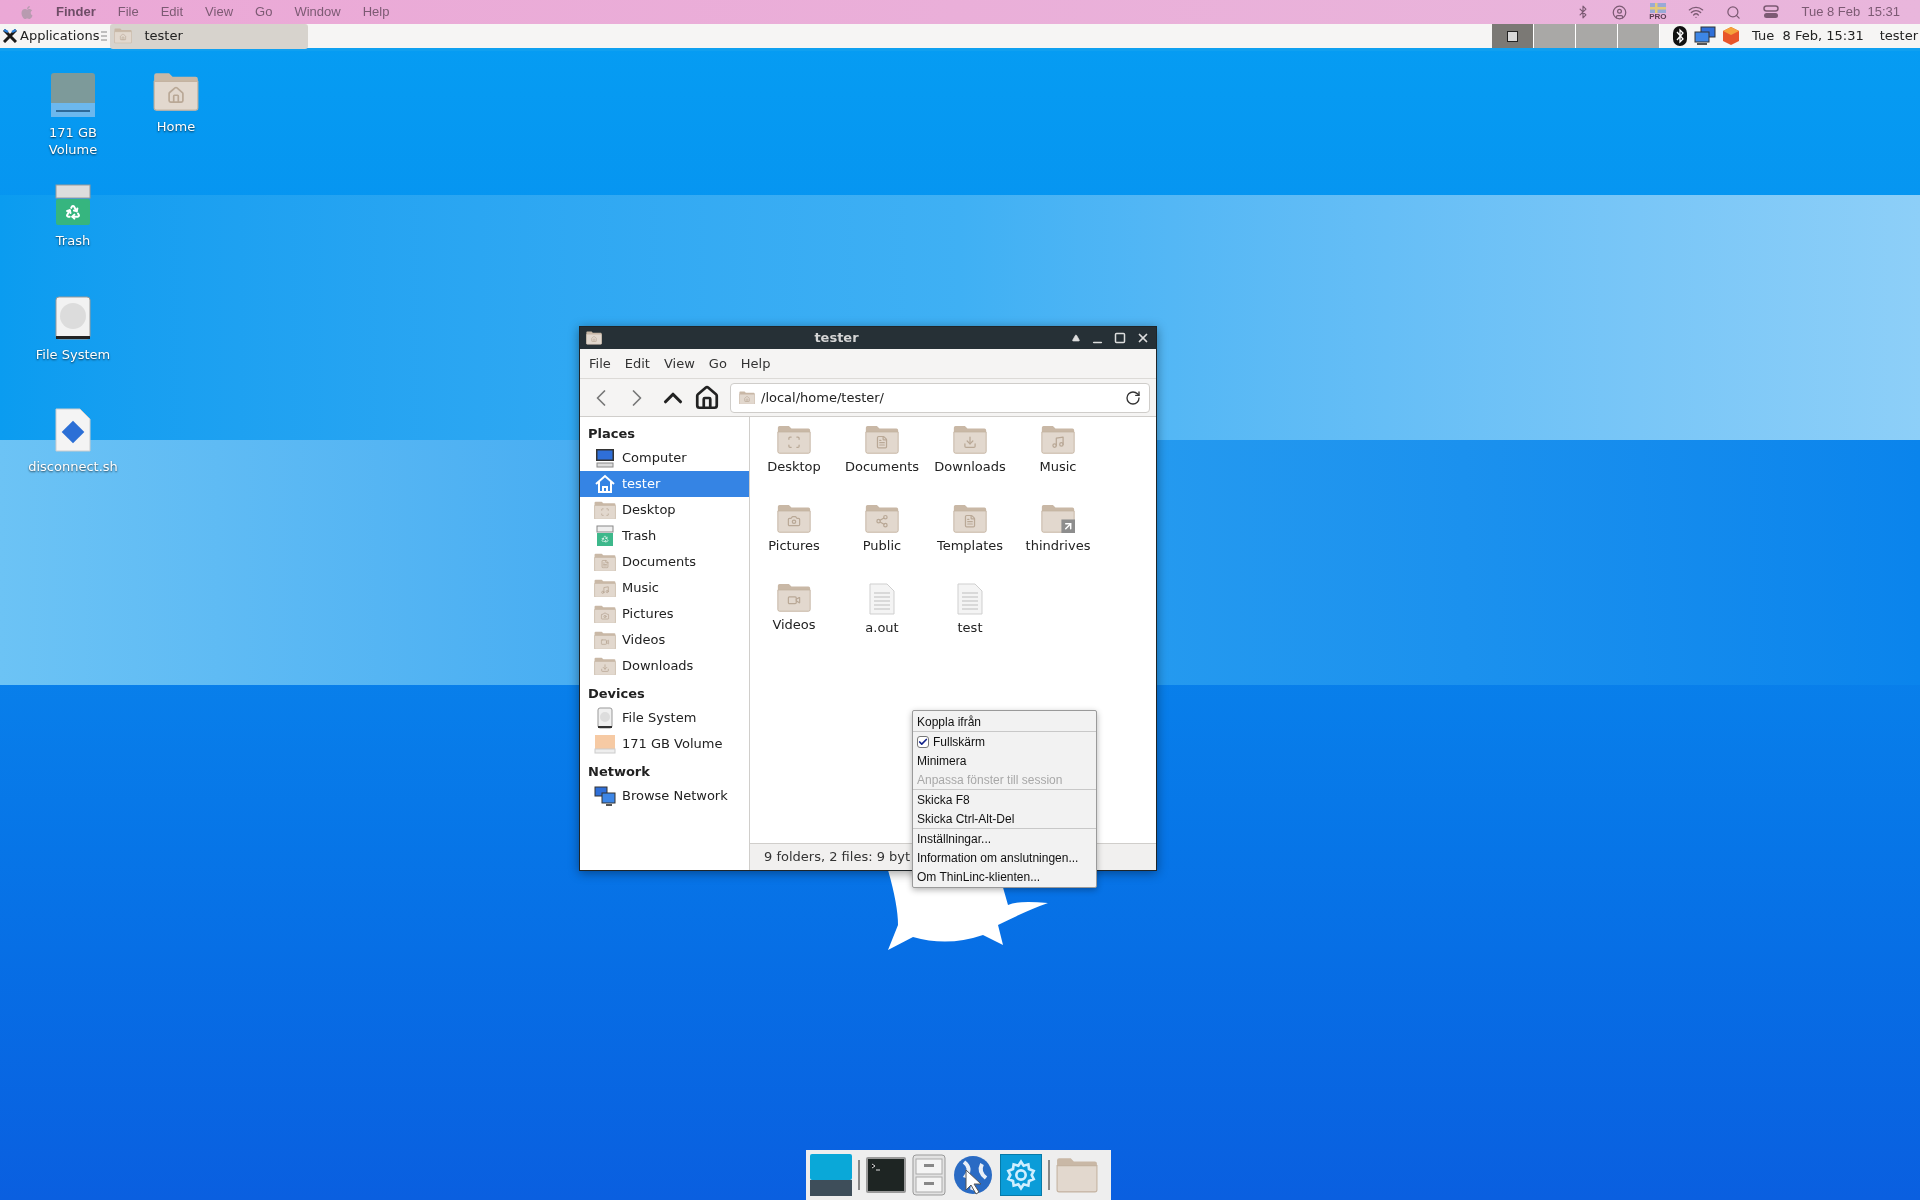 Image resolution: width=1920 pixels, height=1200 pixels. What do you see at coordinates (973, 1175) in the screenshot?
I see `globe-icon` at bounding box center [973, 1175].